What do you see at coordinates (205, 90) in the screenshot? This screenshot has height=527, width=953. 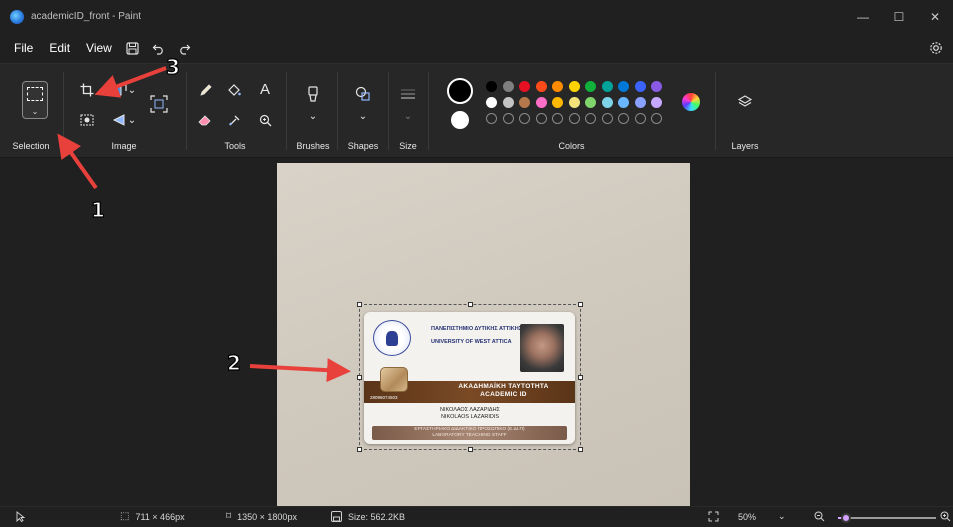 I see `pencil-icon` at bounding box center [205, 90].